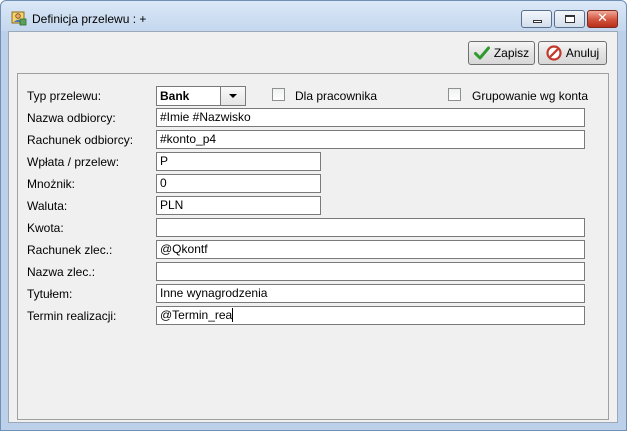 The image size is (627, 431). What do you see at coordinates (370, 249) in the screenshot?
I see `rachunek-zlec-input: @Qkontf` at bounding box center [370, 249].